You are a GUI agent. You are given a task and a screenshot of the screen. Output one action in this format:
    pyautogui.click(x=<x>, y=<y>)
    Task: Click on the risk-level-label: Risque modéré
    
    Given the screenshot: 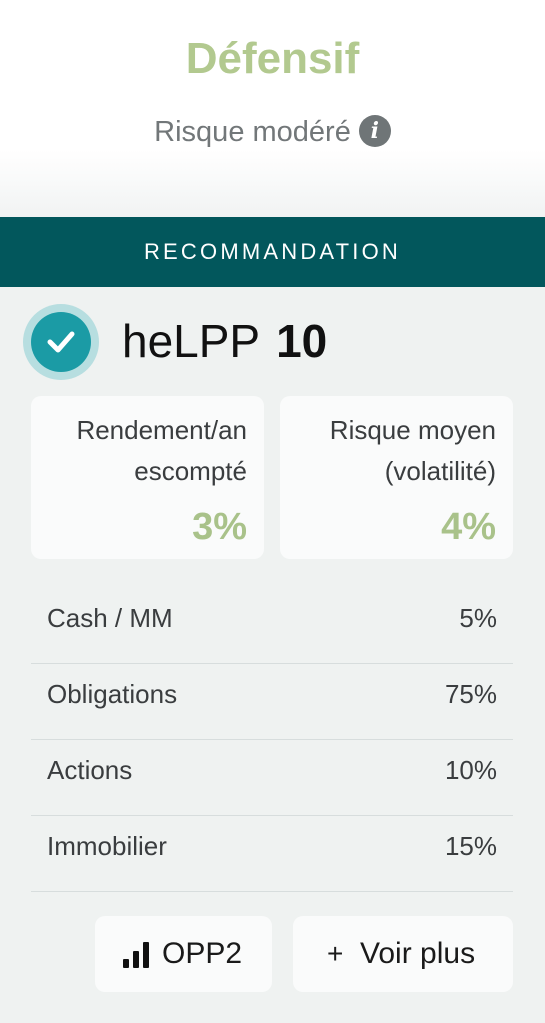 What is the action you would take?
    pyautogui.click(x=252, y=132)
    